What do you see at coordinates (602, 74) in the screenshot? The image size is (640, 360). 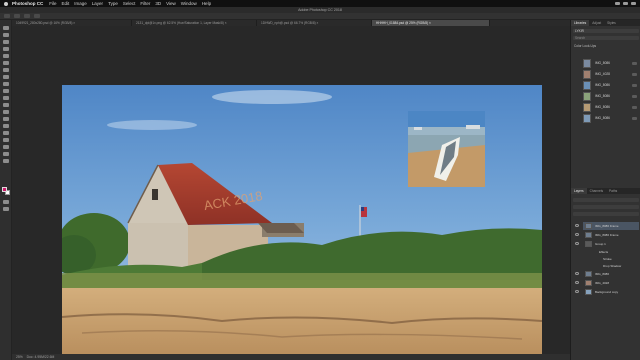 I see `library-item-name: IMG_4028` at bounding box center [602, 74].